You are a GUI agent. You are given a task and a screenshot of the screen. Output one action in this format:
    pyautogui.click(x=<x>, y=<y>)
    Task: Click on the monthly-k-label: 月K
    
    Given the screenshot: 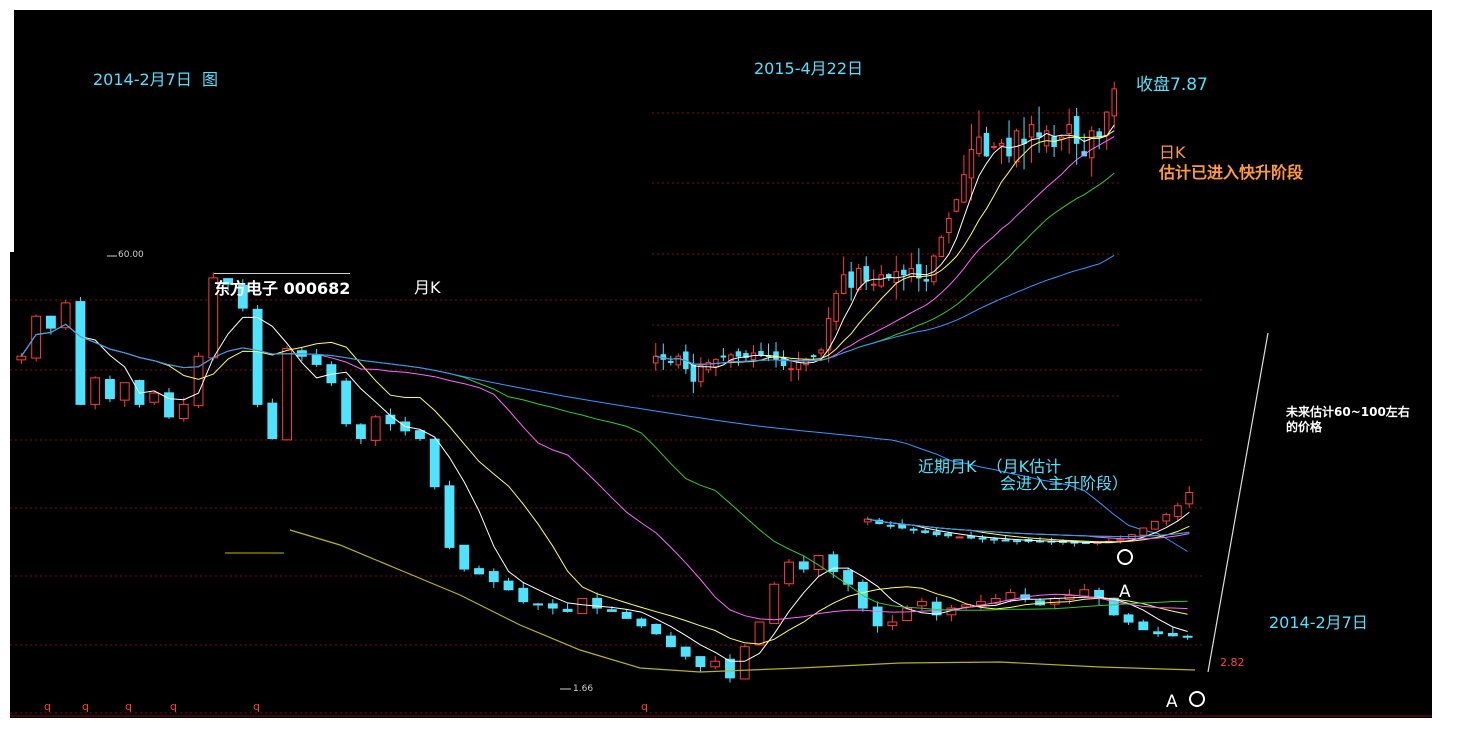 What is the action you would take?
    pyautogui.click(x=427, y=287)
    